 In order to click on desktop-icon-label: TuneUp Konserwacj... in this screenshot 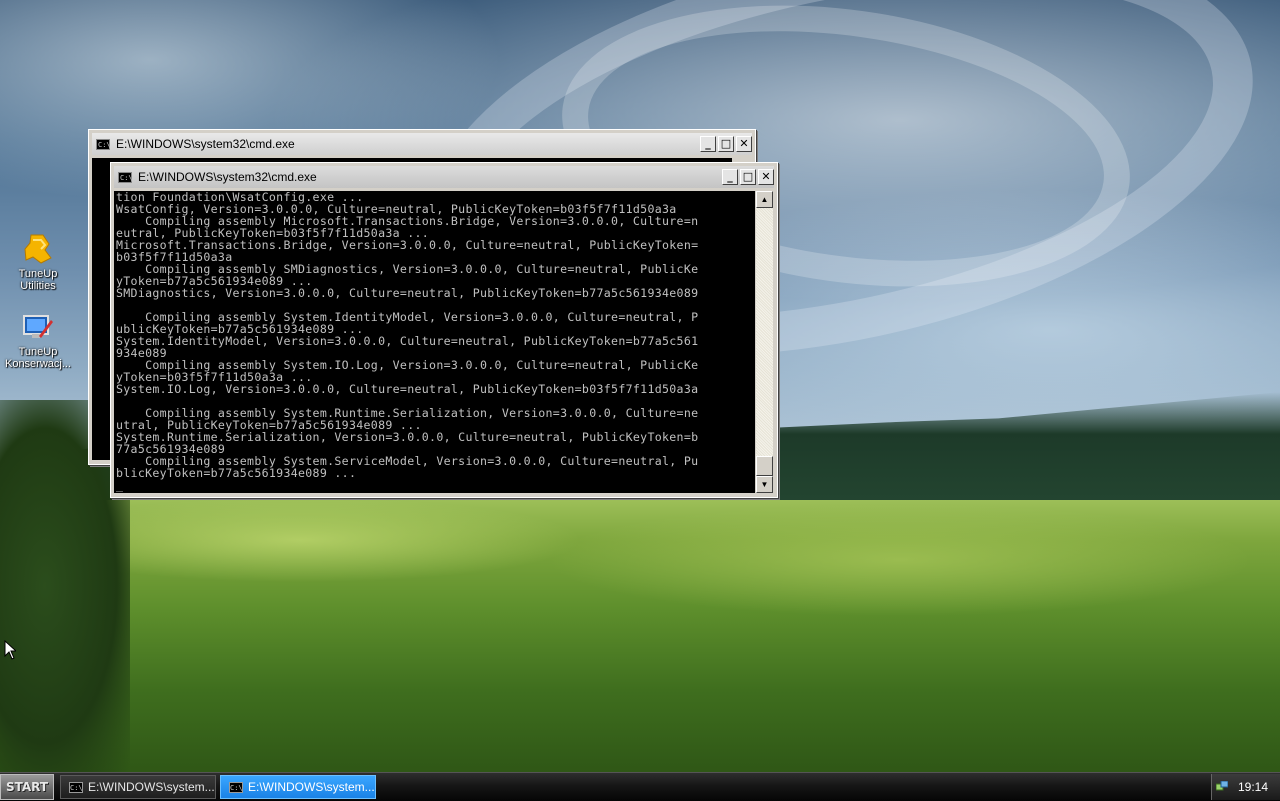, I will do `click(38, 358)`.